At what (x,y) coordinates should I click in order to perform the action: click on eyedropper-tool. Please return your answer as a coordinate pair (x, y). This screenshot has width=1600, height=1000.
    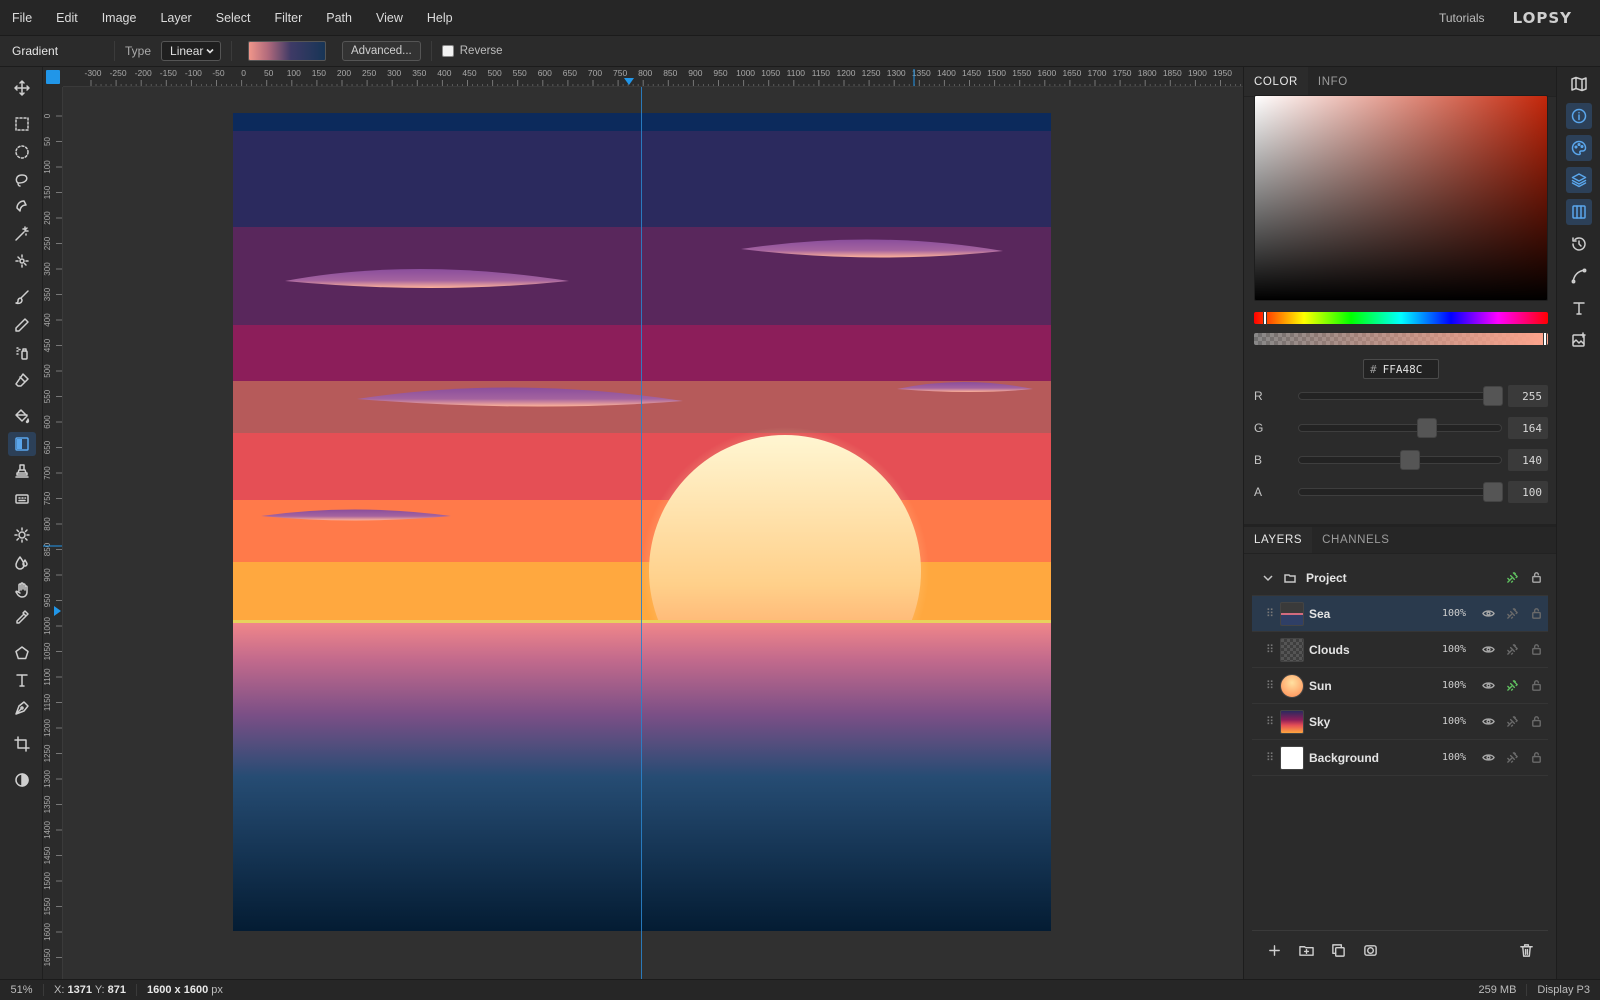
    Looking at the image, I should click on (22, 617).